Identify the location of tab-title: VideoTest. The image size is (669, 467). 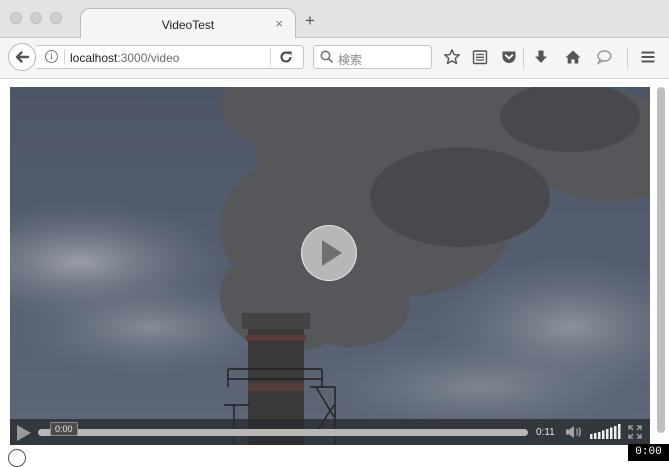
(188, 25).